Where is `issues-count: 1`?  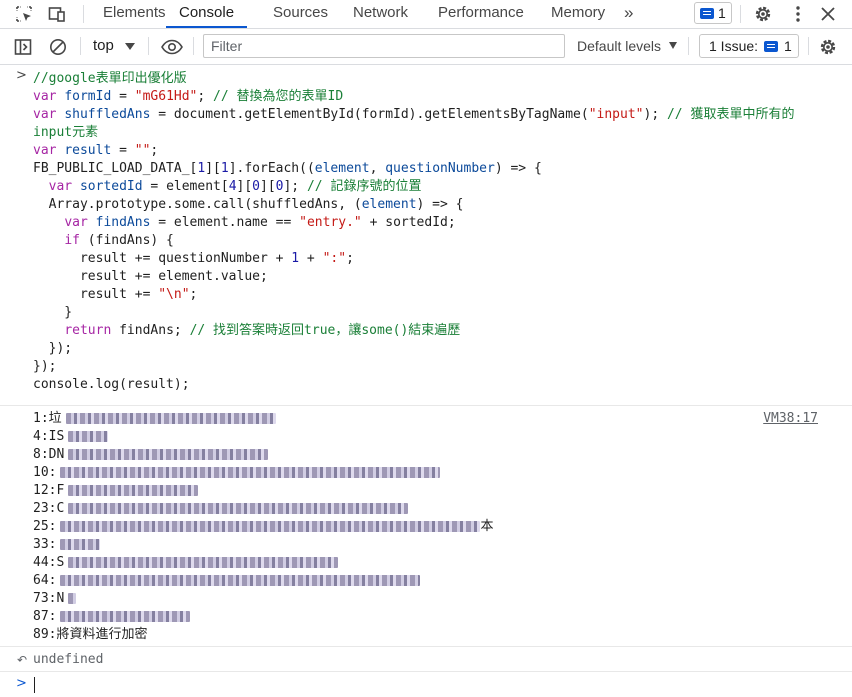 issues-count: 1 is located at coordinates (788, 46).